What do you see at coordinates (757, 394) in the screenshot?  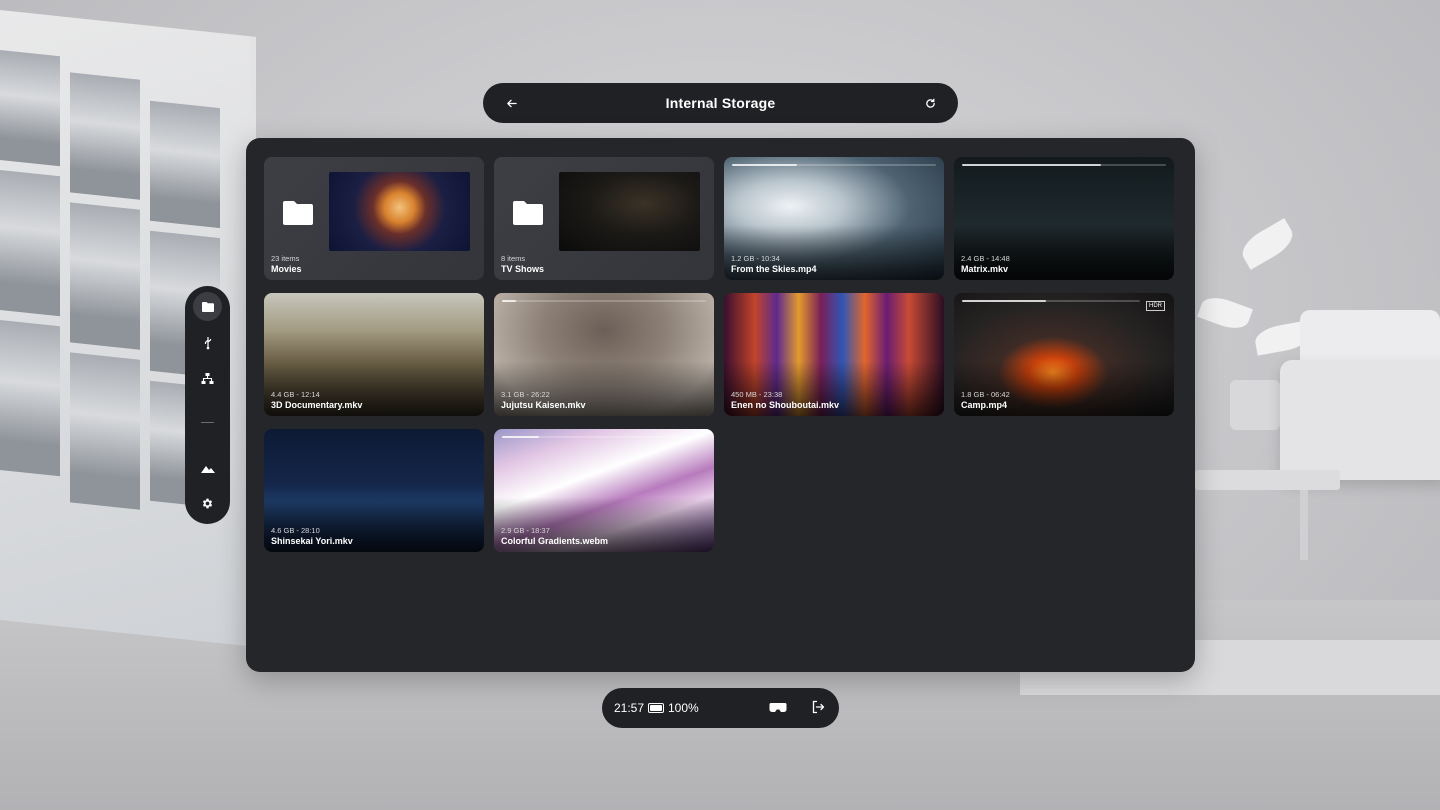 I see `file-meta: 450 MB - 23:38` at bounding box center [757, 394].